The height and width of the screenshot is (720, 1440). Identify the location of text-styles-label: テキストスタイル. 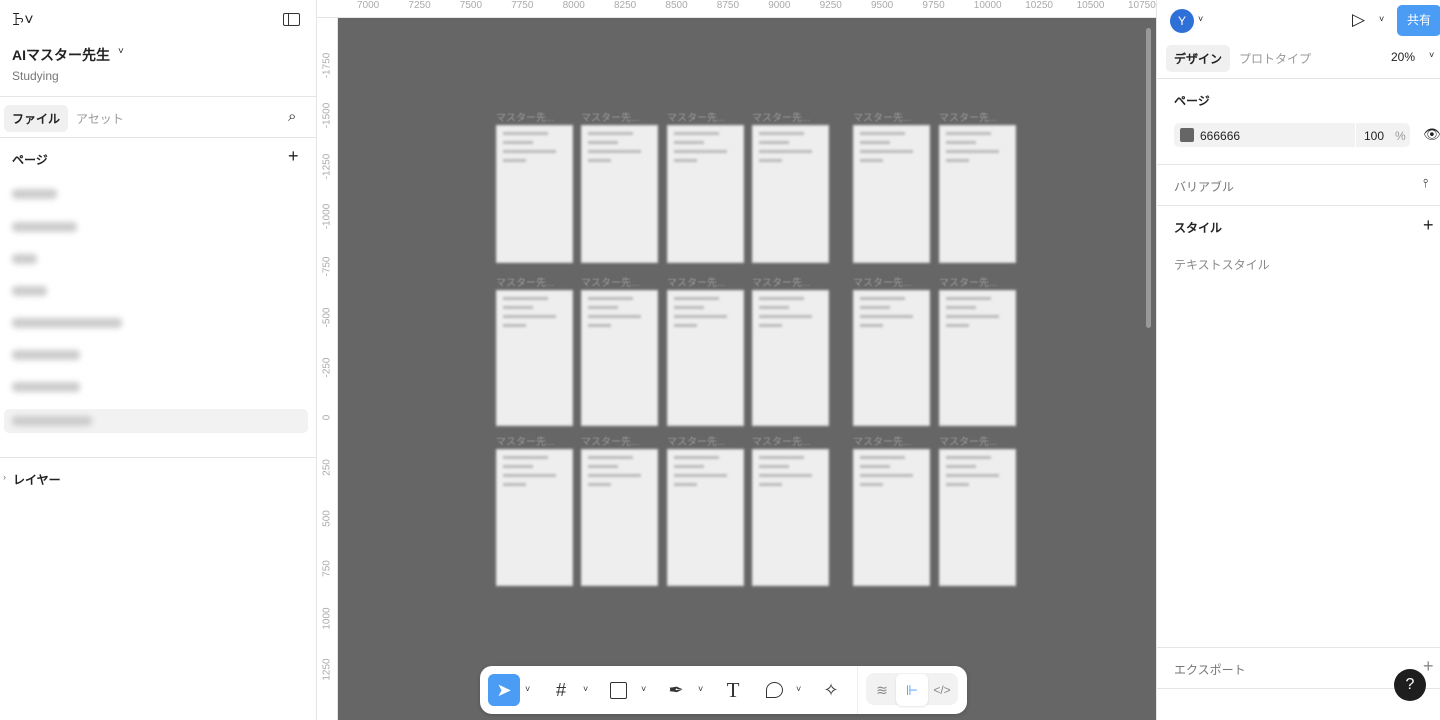
(1222, 264).